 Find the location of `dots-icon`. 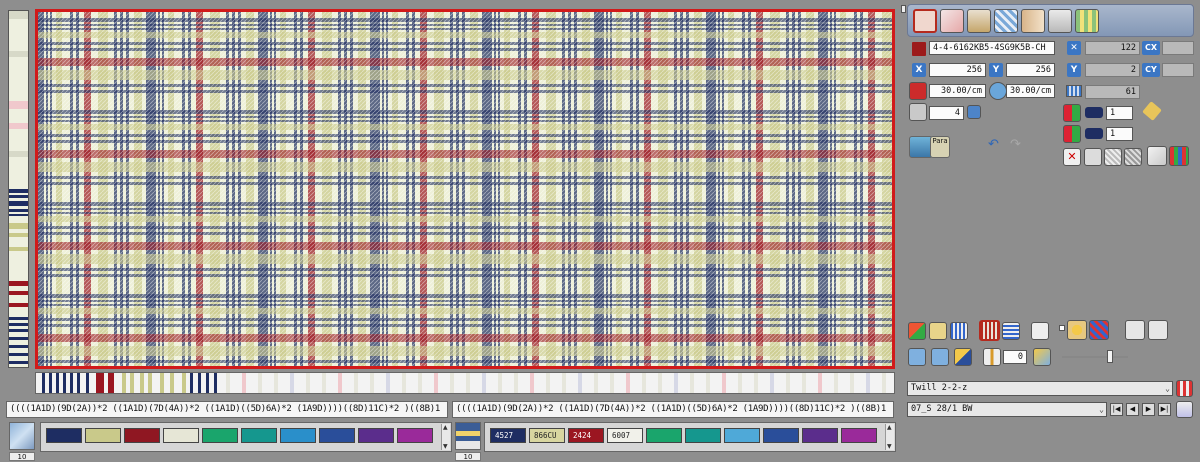

dots-icon is located at coordinates (1077, 330).